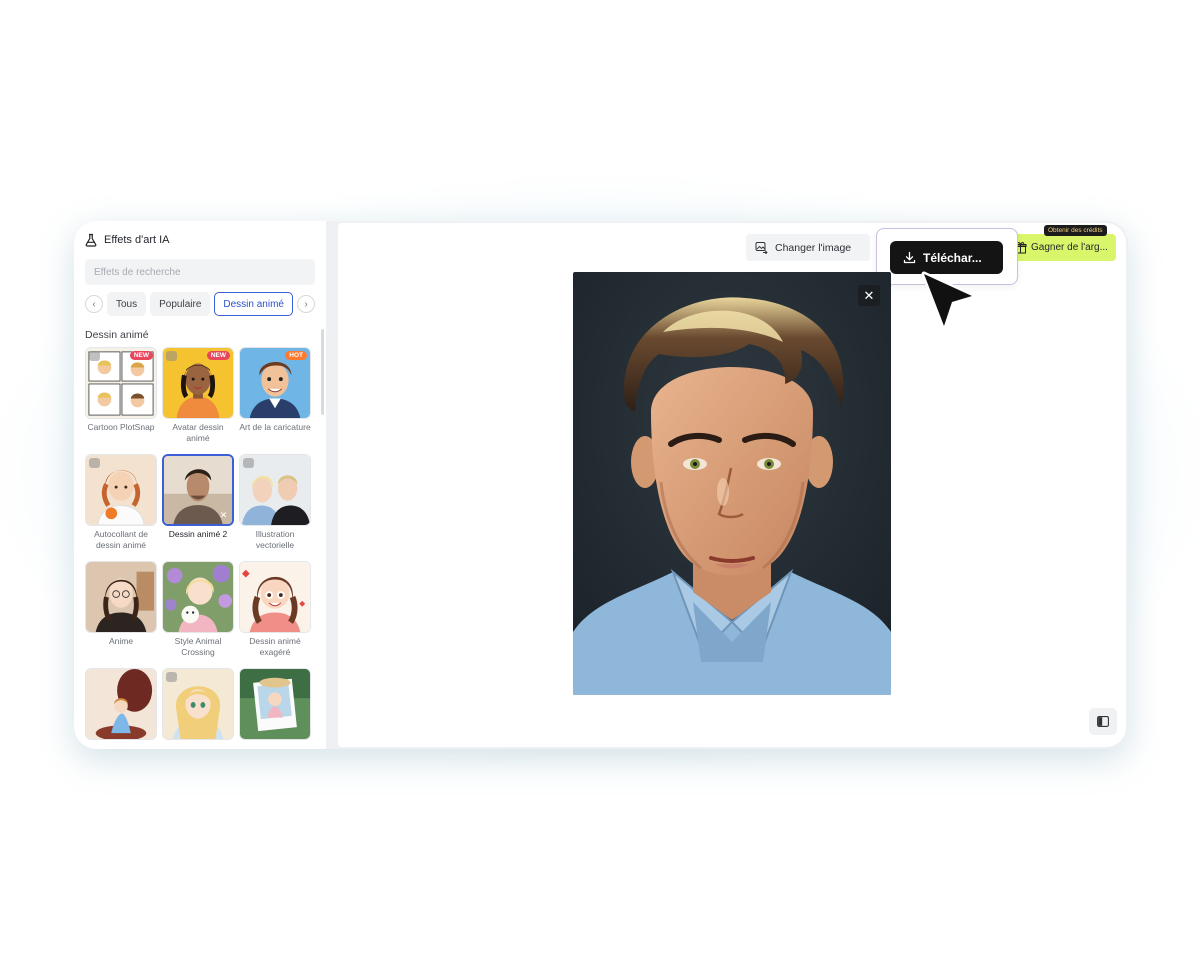 The height and width of the screenshot is (960, 1200). What do you see at coordinates (200, 272) in the screenshot?
I see `effects-search-input` at bounding box center [200, 272].